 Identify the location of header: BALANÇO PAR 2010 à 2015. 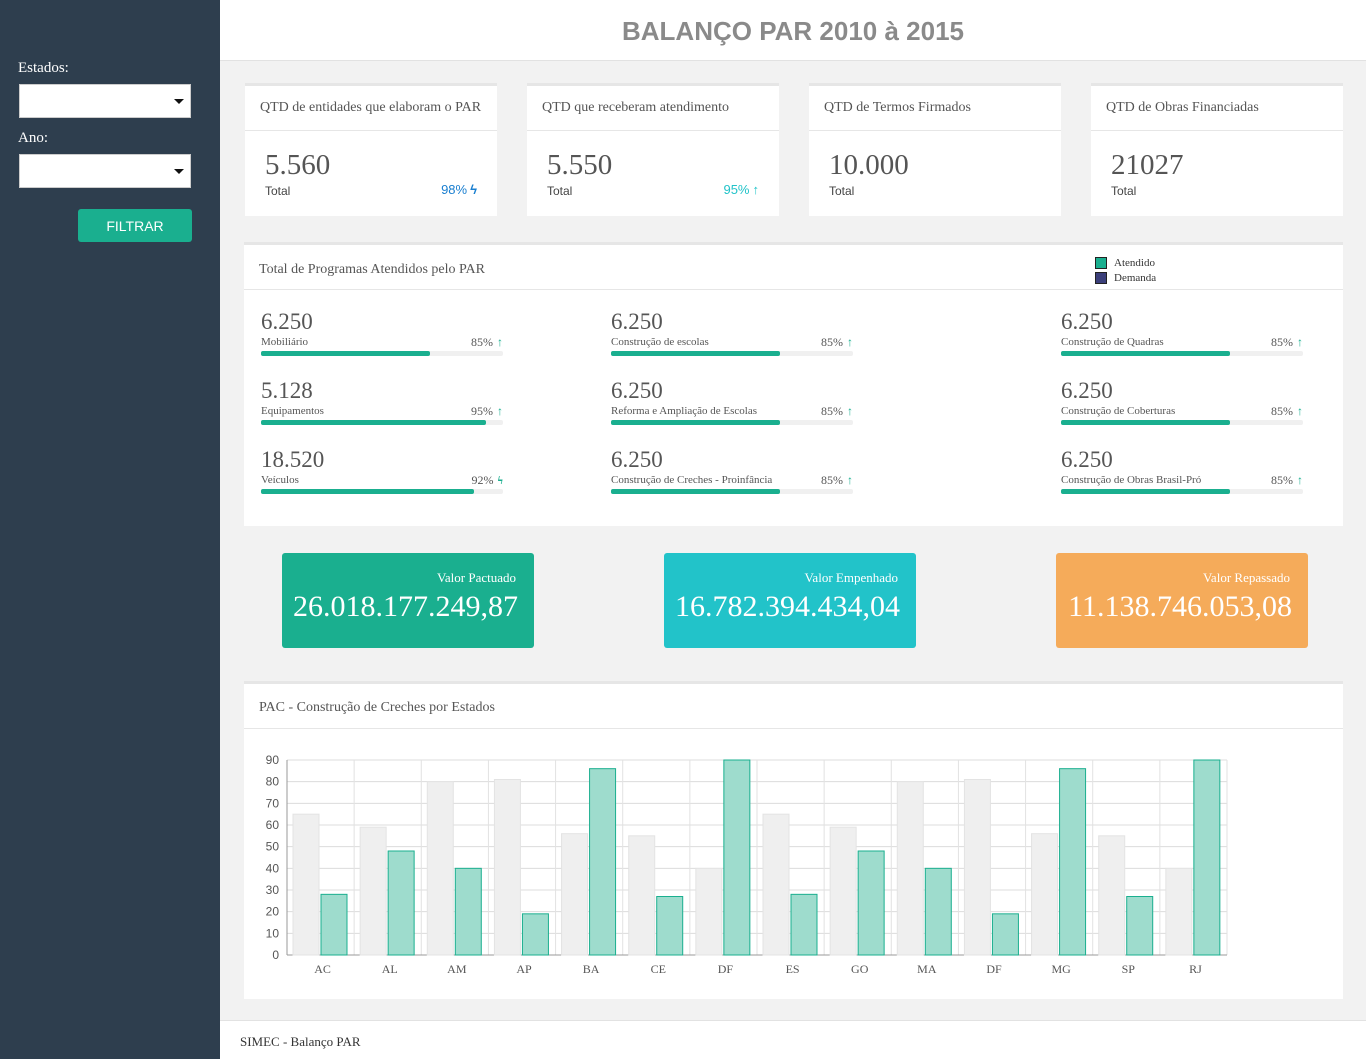
(793, 30).